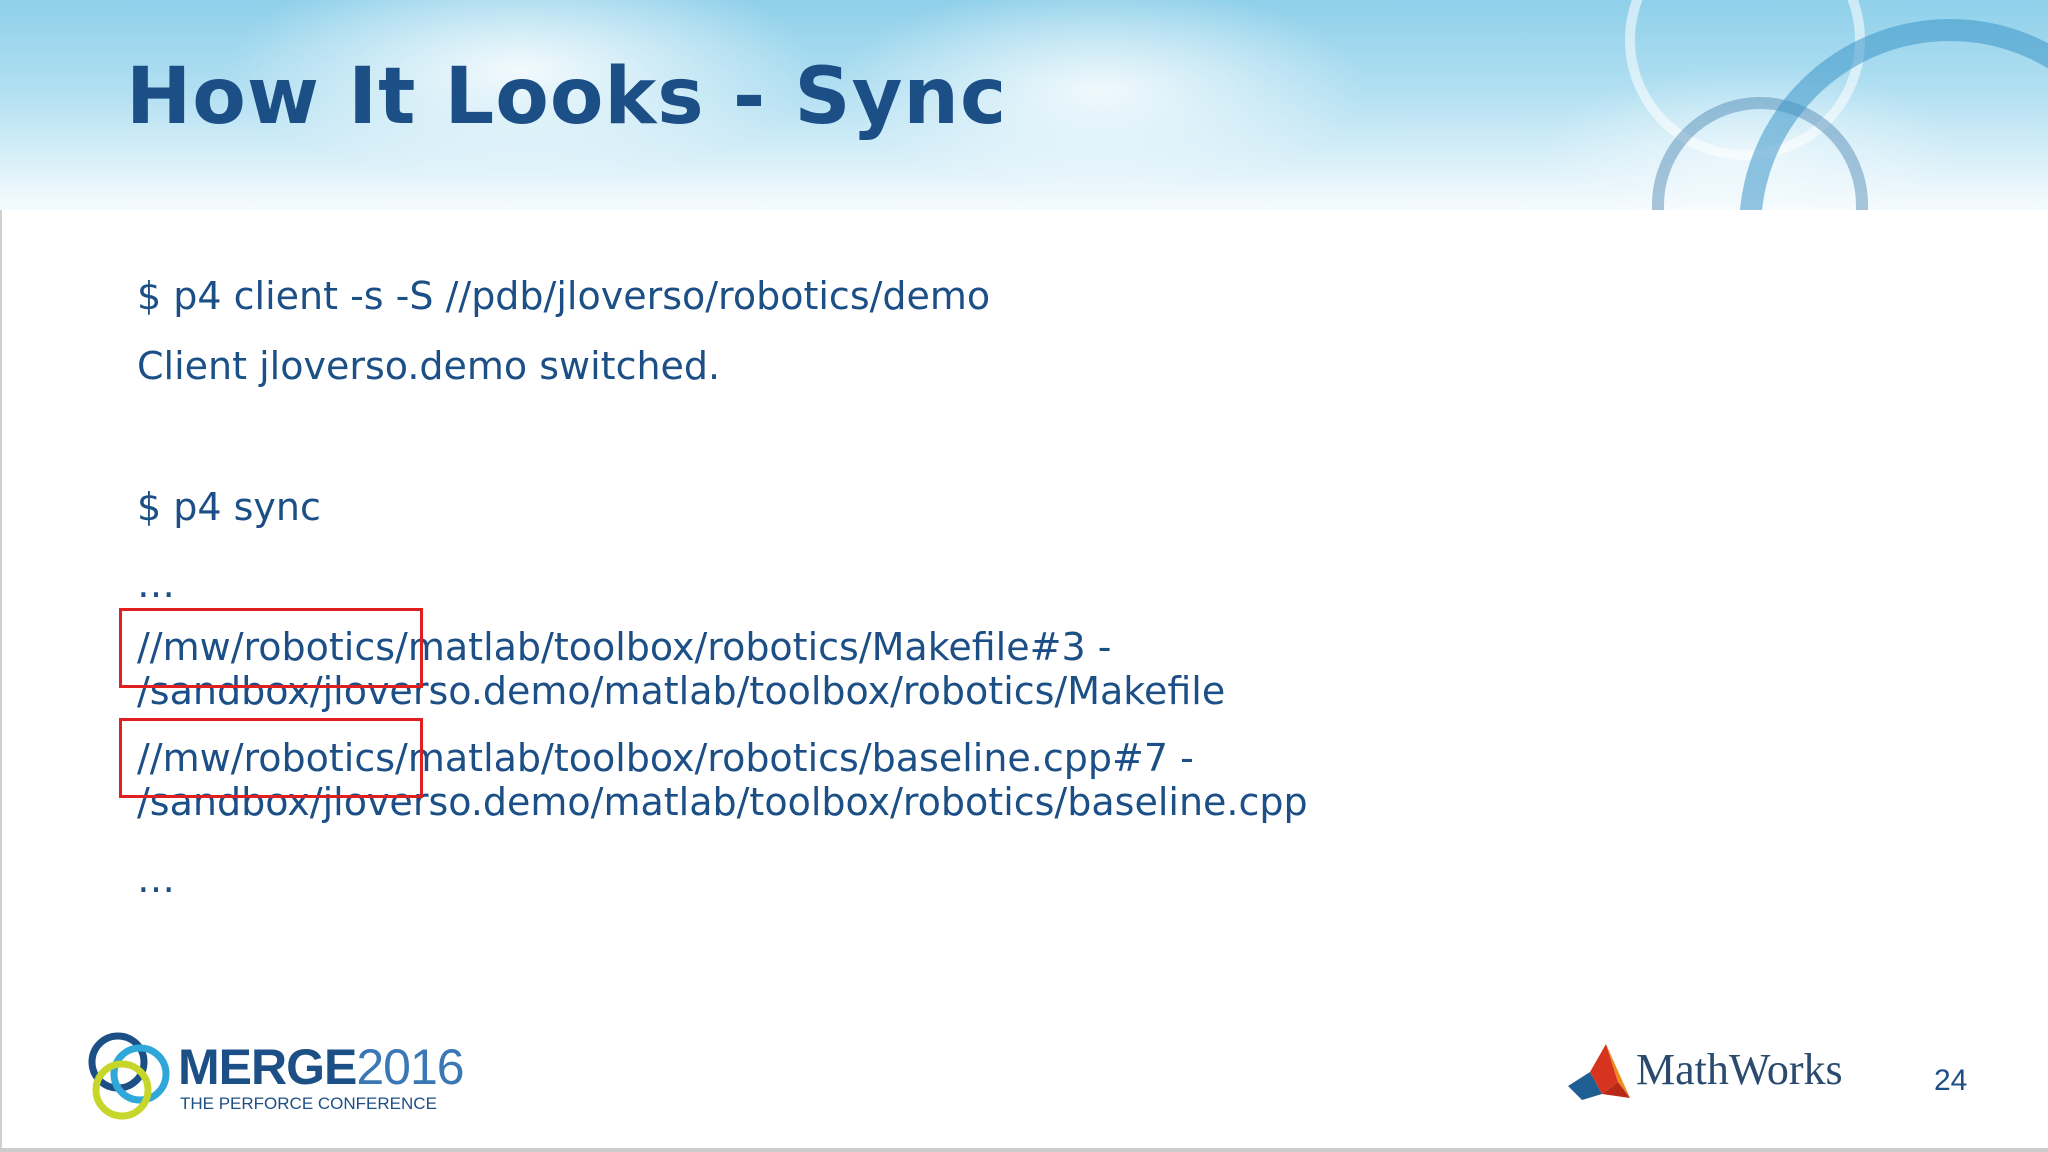  I want to click on slide-title: How It Looks - Sync, so click(567, 97).